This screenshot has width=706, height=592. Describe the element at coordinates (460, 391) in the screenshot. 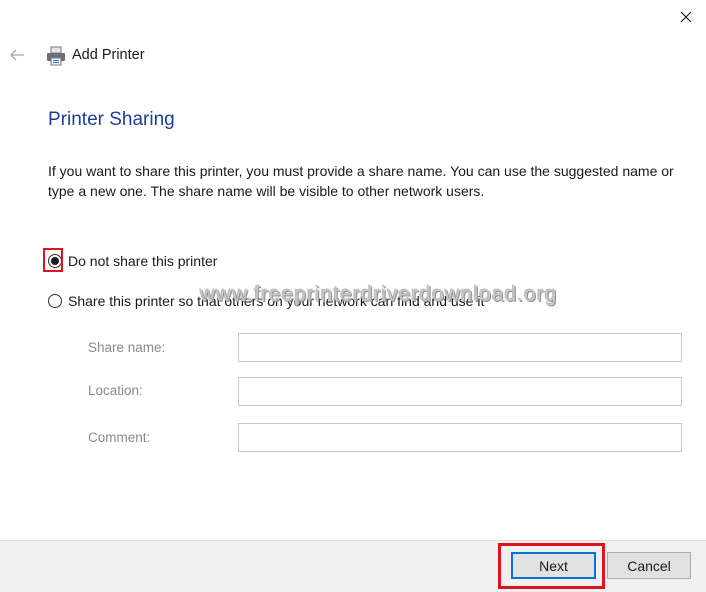

I see `location-input` at that location.